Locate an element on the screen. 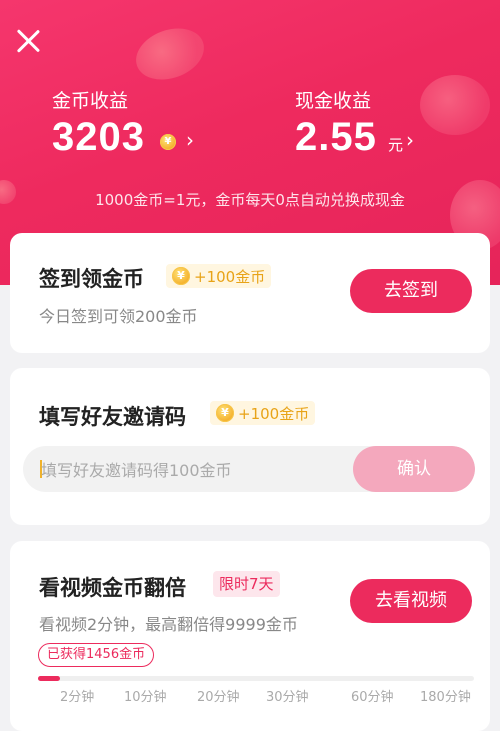 The width and height of the screenshot is (500, 731). progress-tick: 10分钟 is located at coordinates (145, 697).